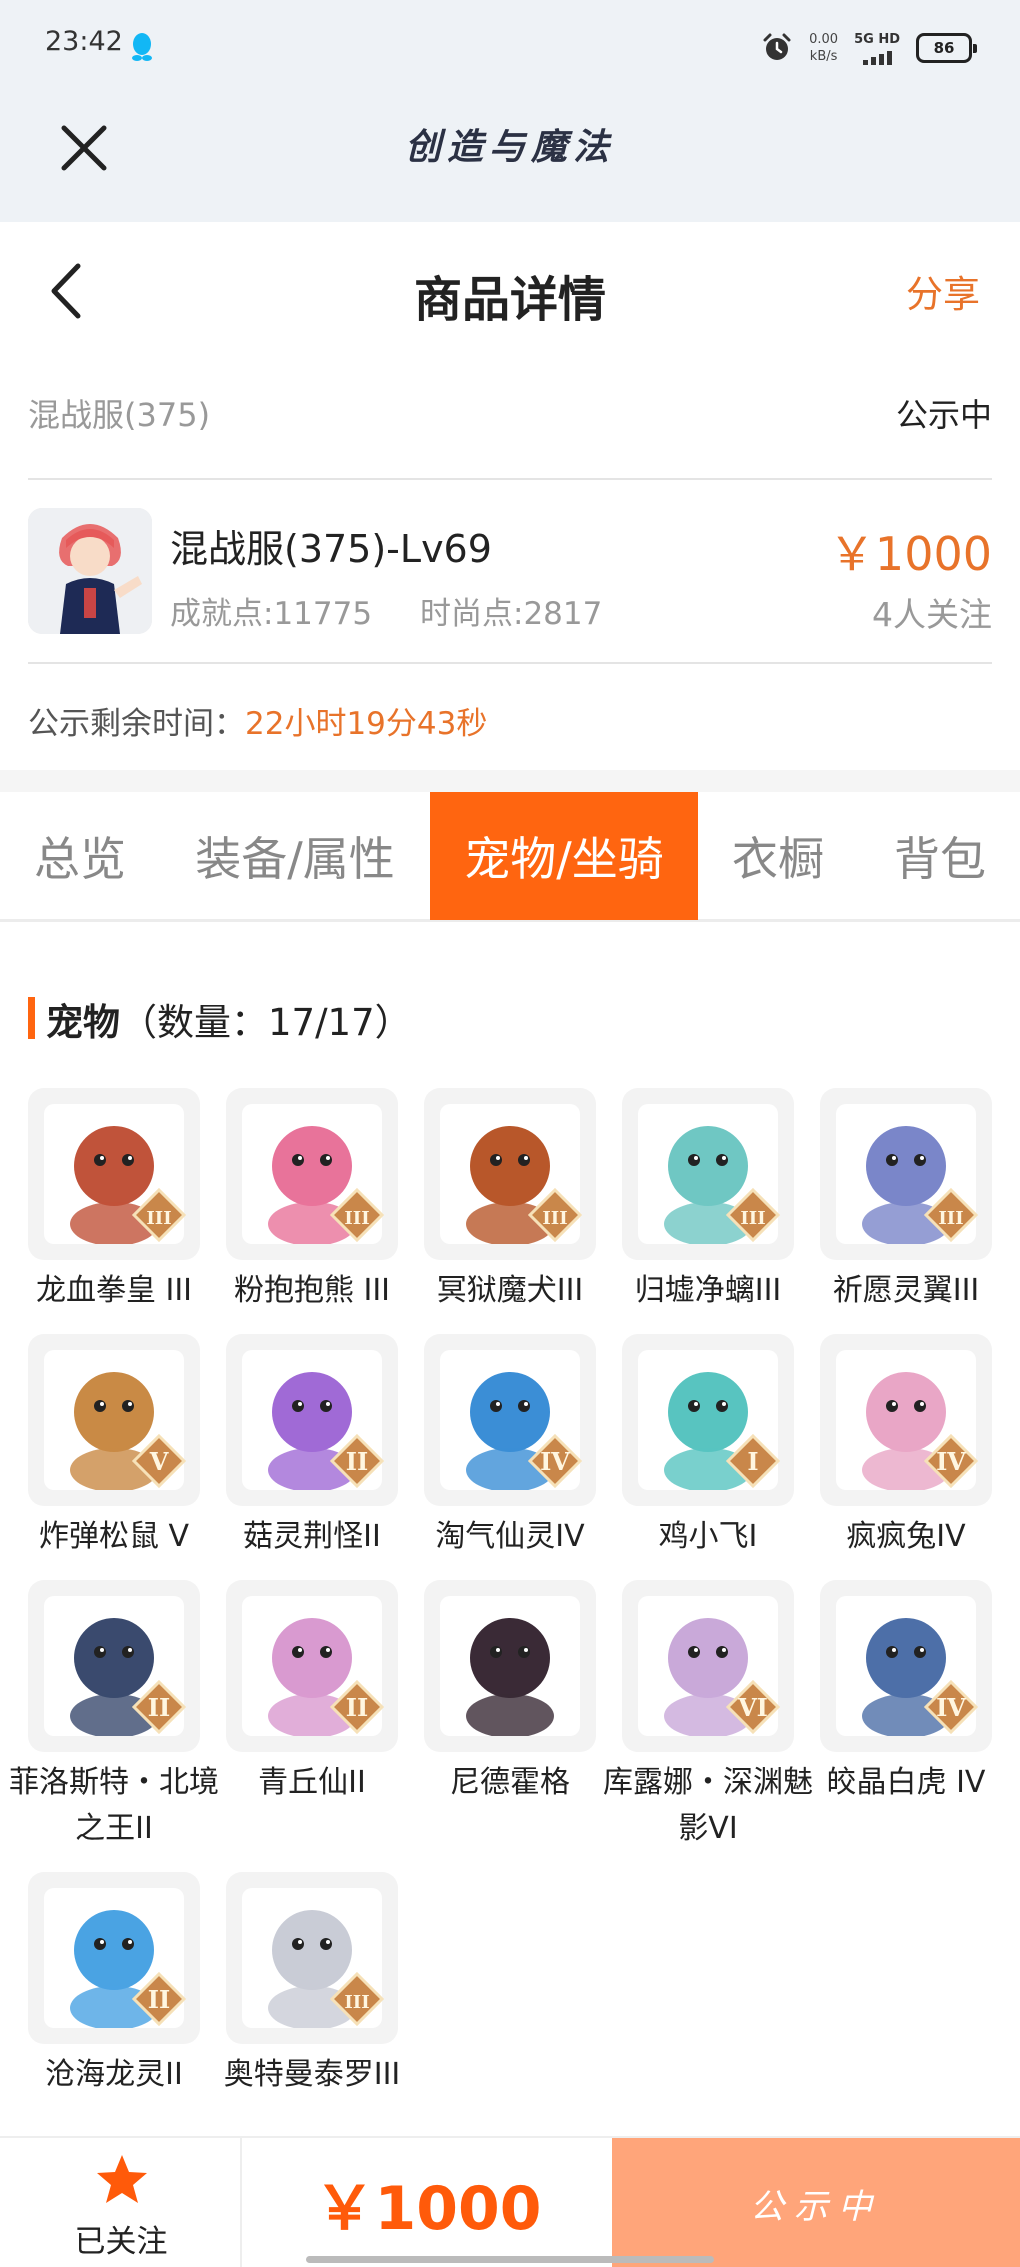 The image size is (1020, 2267). What do you see at coordinates (877, 57) in the screenshot?
I see `signal-bars-icon` at bounding box center [877, 57].